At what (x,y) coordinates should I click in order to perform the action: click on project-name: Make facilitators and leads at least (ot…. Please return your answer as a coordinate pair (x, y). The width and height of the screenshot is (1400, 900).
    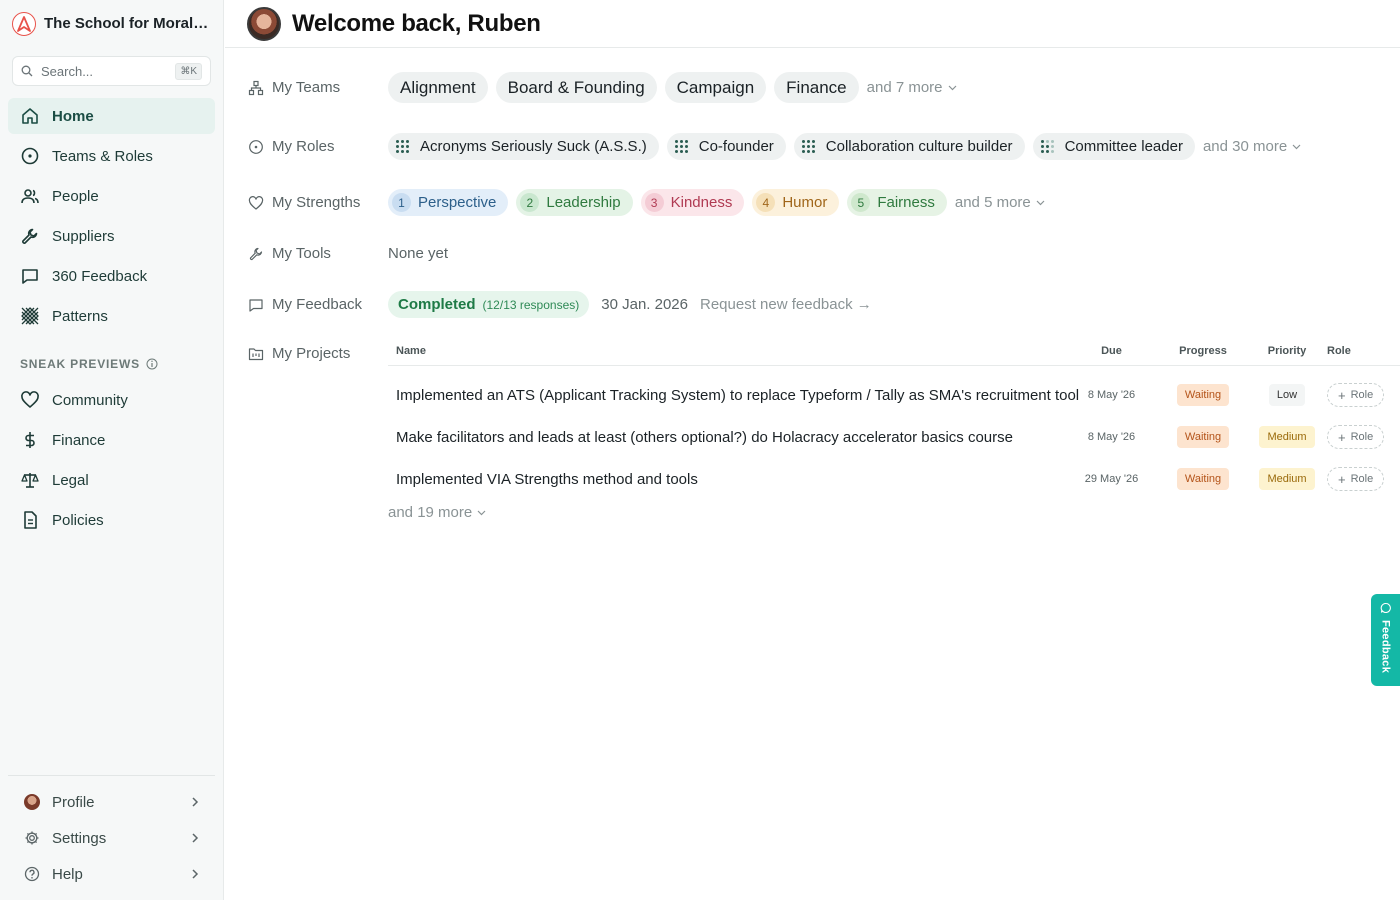
    Looking at the image, I should click on (726, 437).